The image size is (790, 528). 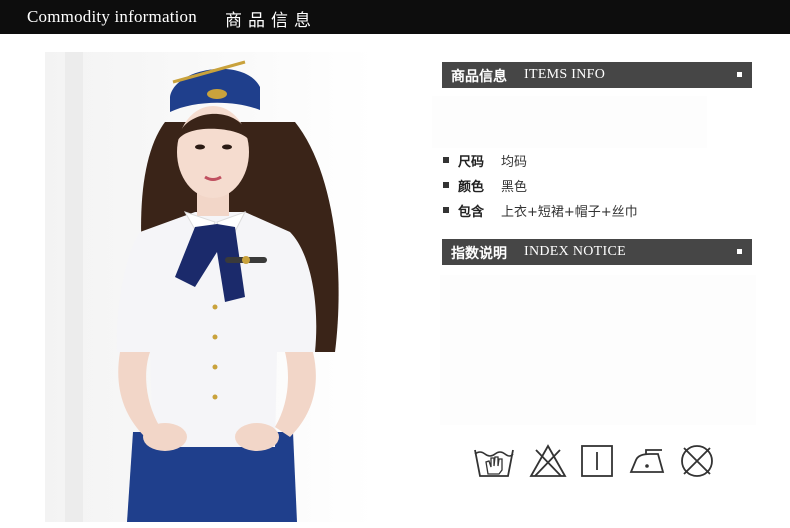 I want to click on spec-row-color: 颜色 黑色, so click(x=603, y=188).